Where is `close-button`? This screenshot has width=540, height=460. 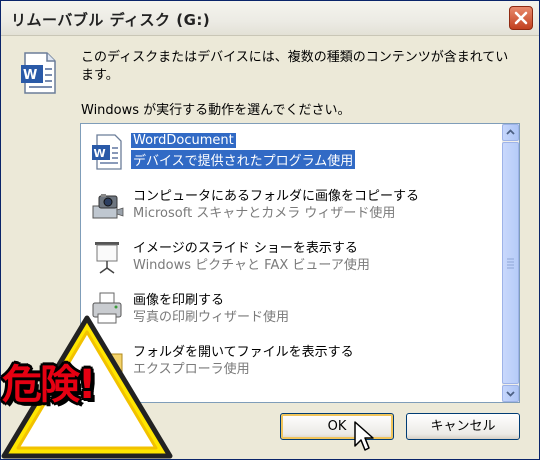 close-button is located at coordinates (521, 18).